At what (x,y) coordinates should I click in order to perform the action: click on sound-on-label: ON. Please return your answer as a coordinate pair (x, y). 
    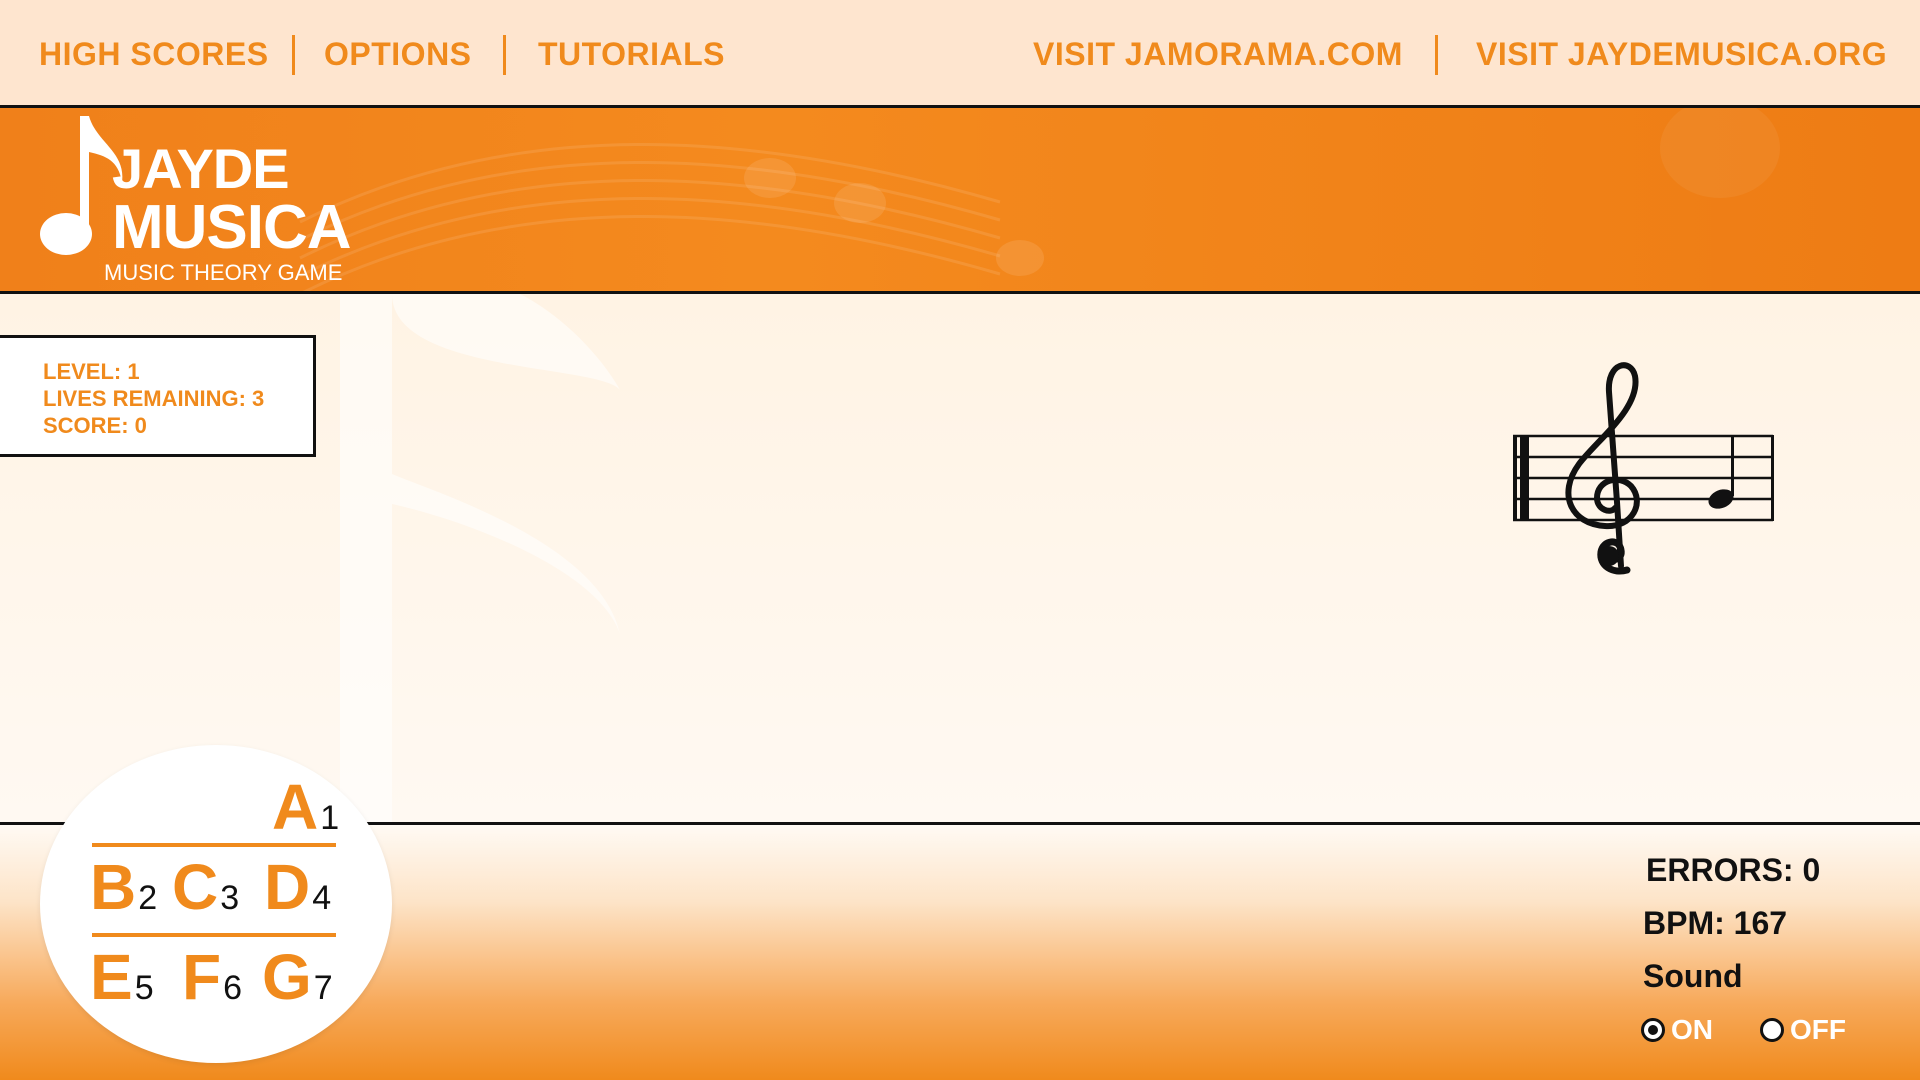
    Looking at the image, I should click on (1692, 1029).